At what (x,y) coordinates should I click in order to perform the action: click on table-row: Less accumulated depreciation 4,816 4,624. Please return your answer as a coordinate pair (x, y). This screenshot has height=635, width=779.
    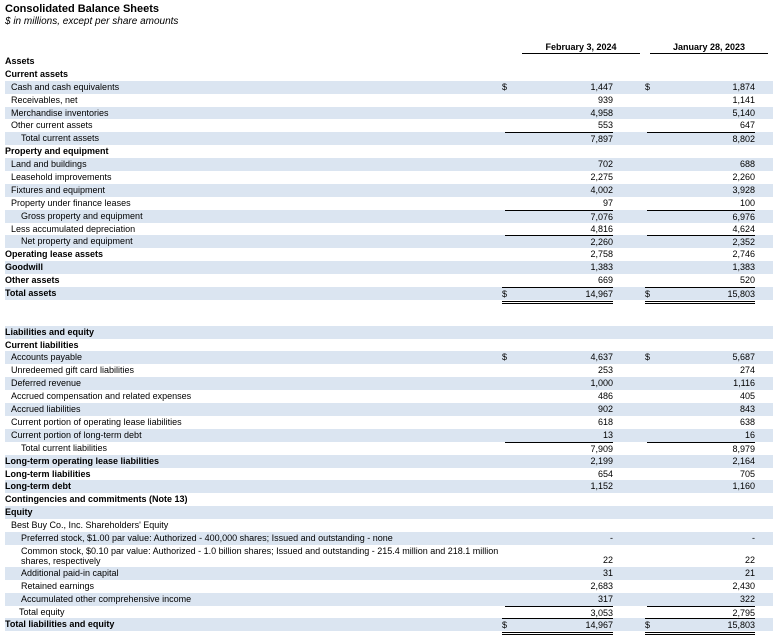
    Looking at the image, I should click on (389, 229).